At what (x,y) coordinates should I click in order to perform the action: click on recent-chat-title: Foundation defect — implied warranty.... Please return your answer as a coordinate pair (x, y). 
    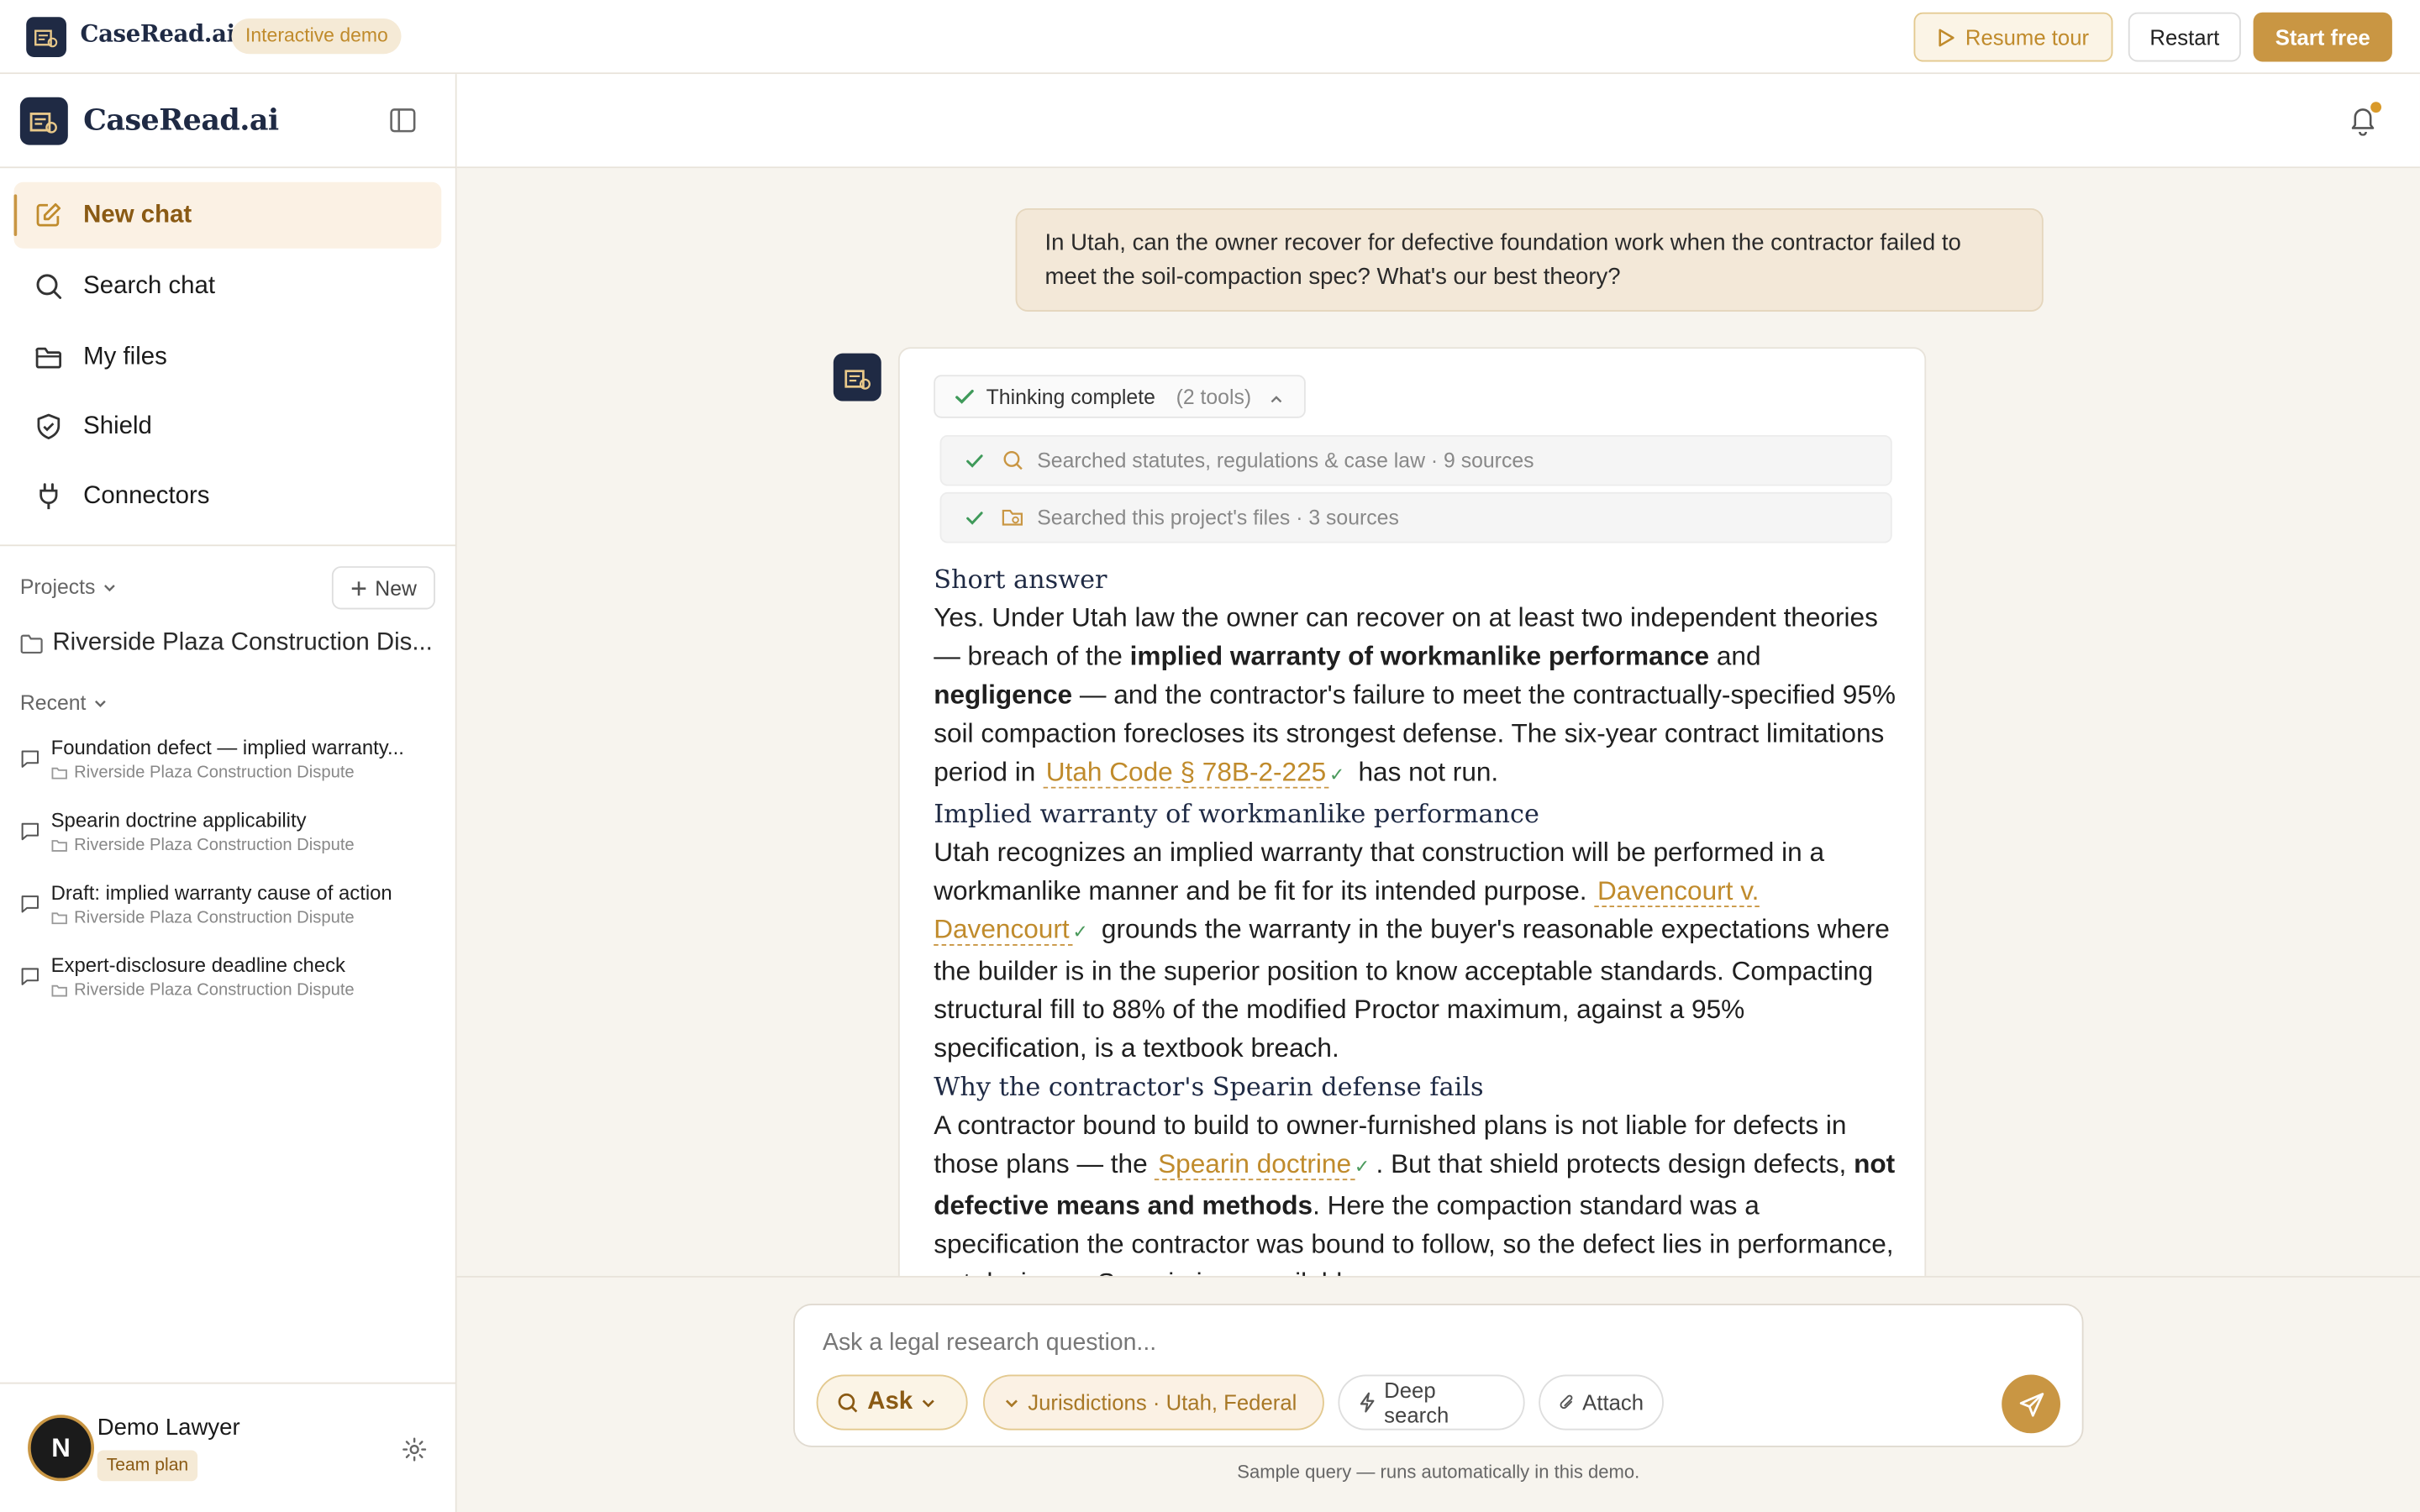
    Looking at the image, I should click on (227, 747).